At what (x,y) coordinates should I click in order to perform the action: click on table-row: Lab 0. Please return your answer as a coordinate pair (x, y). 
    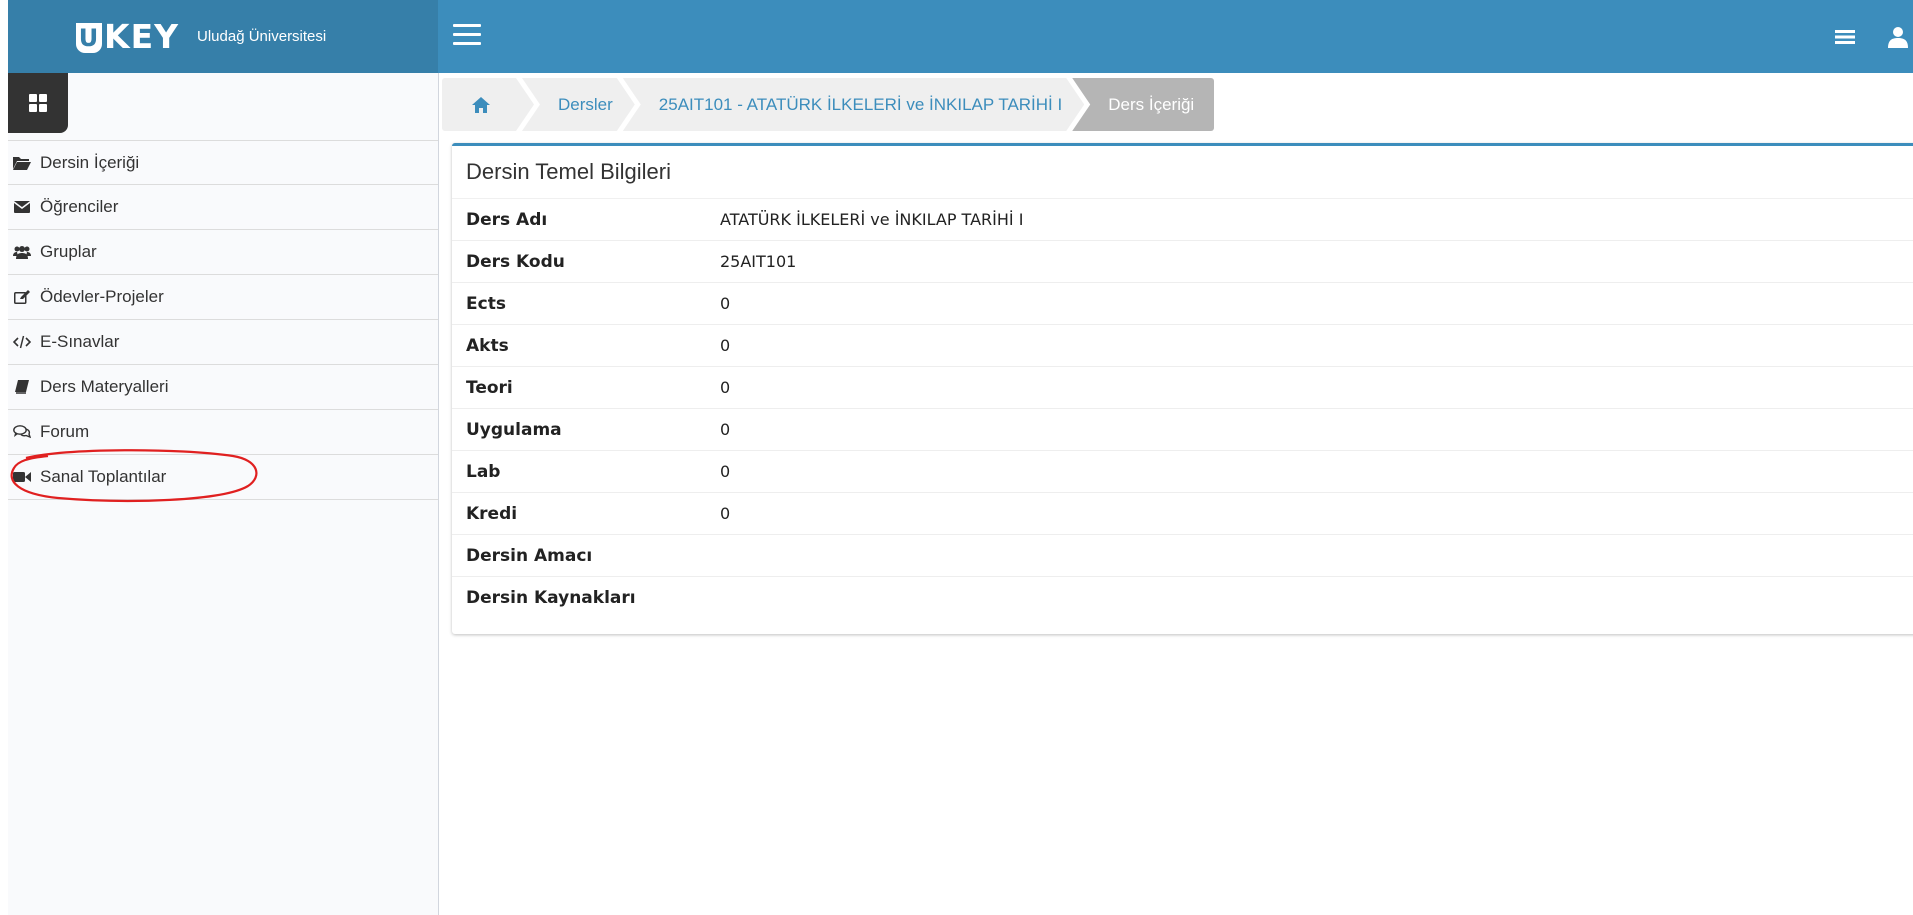
    Looking at the image, I should click on (1182, 471).